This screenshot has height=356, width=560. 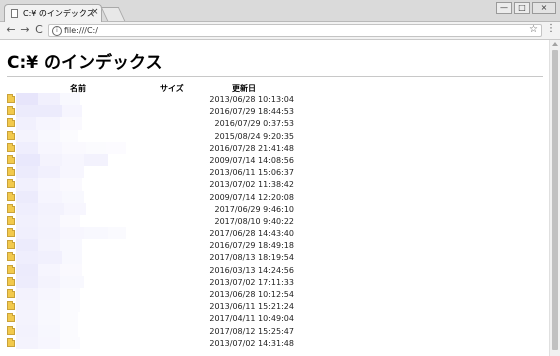 I want to click on modified-date: 2016/03/13 14:24:56, so click(x=251, y=270).